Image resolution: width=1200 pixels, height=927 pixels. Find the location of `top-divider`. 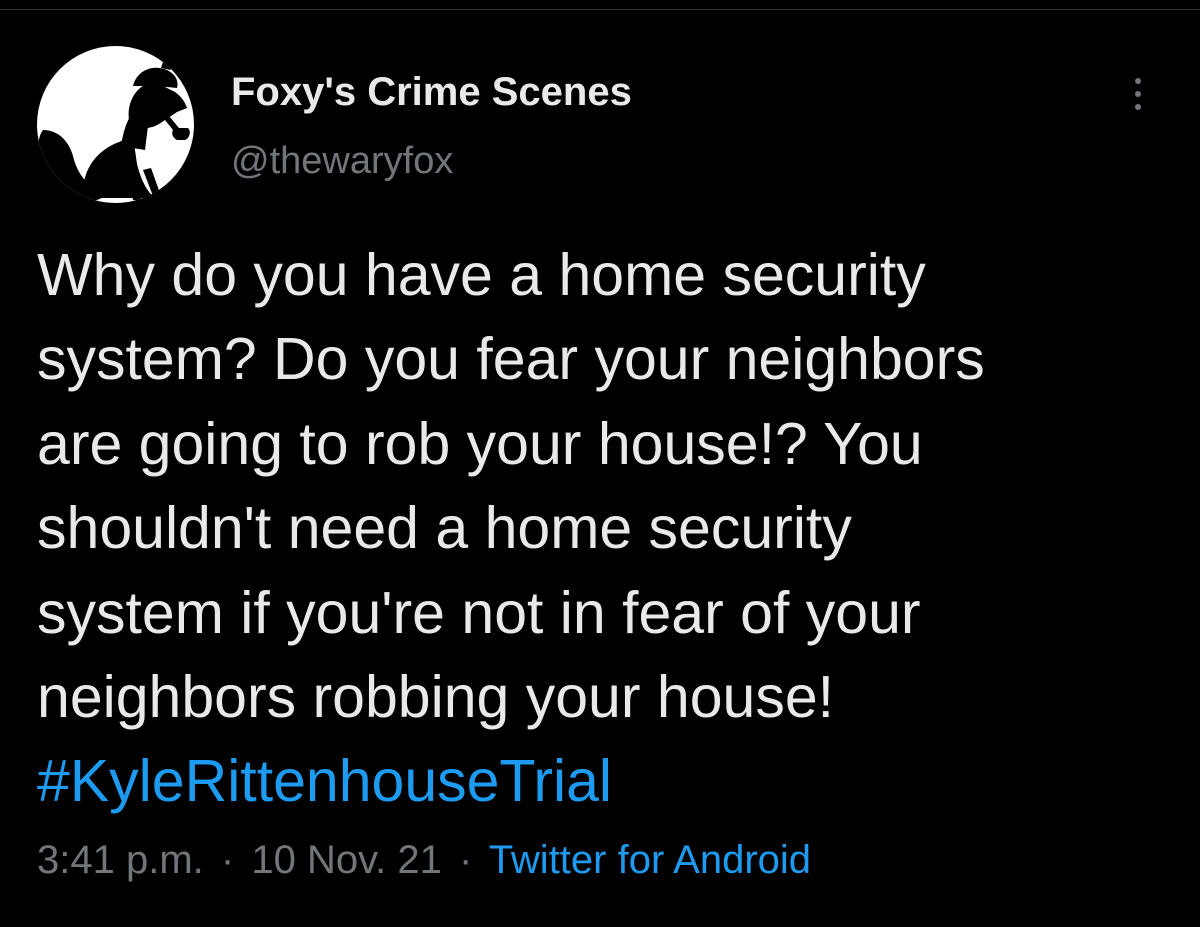

top-divider is located at coordinates (600, 9).